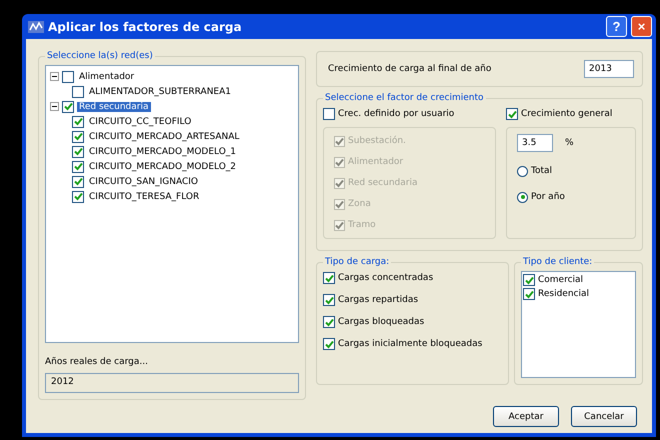 This screenshot has height=440, width=660. Describe the element at coordinates (144, 197) in the screenshot. I see `tree-item: CIRCUITO_TERESA_FLOR` at that location.